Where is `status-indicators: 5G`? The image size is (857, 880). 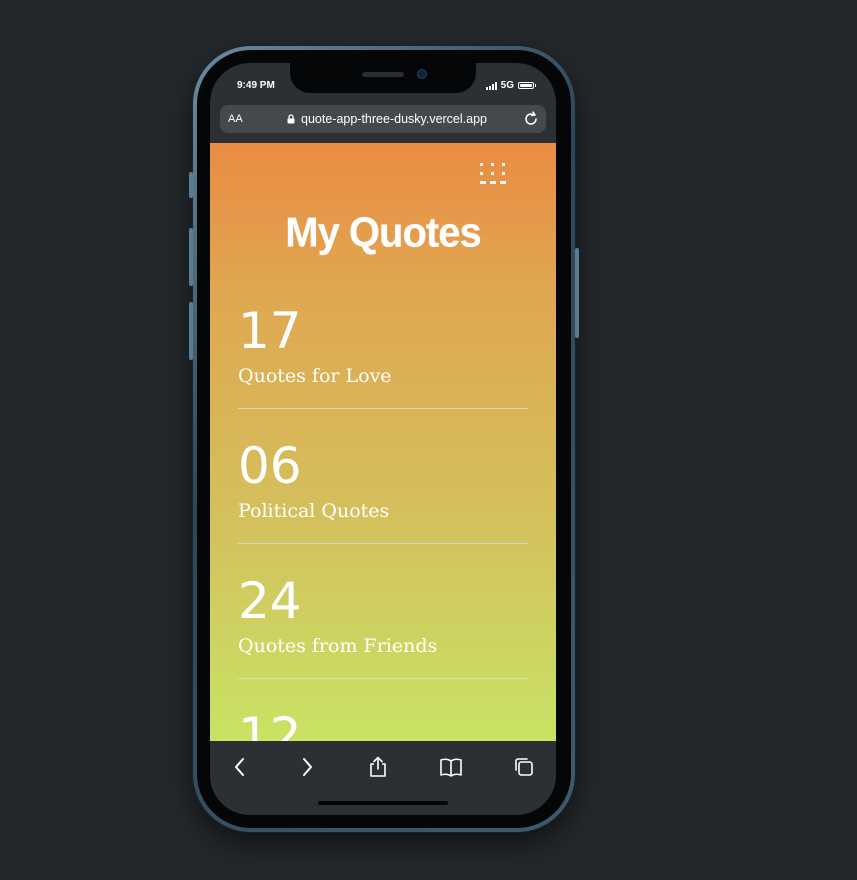
status-indicators: 5G is located at coordinates (510, 85).